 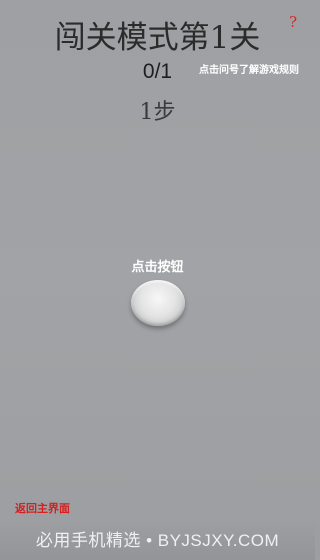 I want to click on progress-counter: 0/1, so click(x=157, y=71).